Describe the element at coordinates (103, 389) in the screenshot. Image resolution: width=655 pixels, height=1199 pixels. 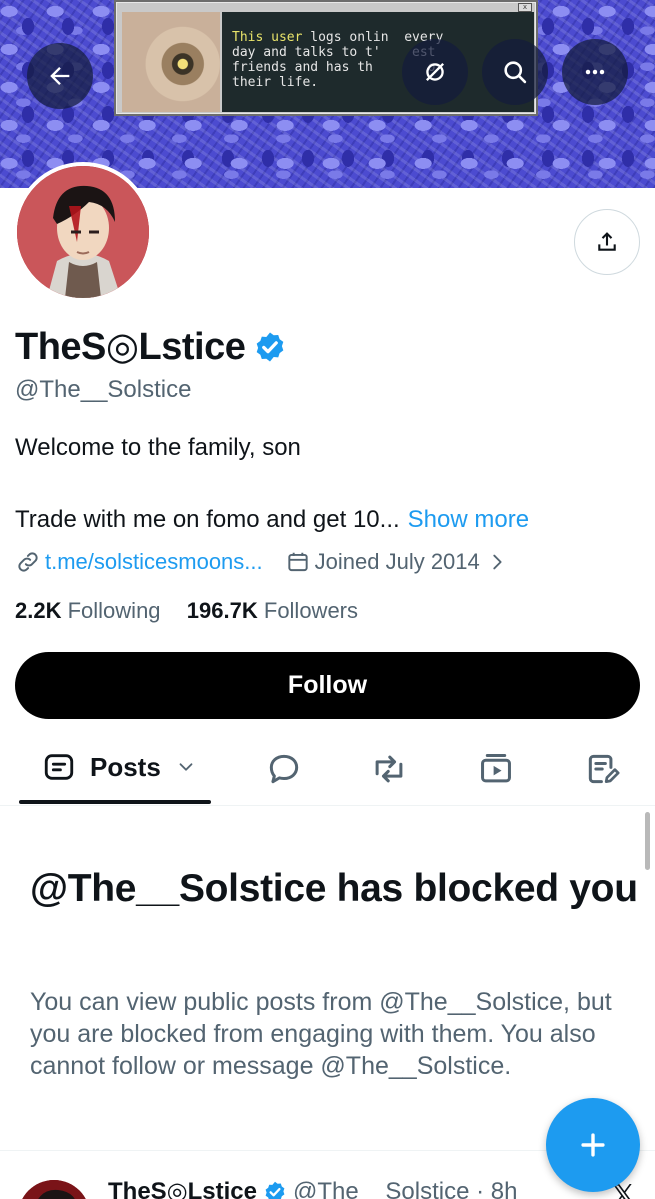
I see `handle: @The__Solstice` at that location.